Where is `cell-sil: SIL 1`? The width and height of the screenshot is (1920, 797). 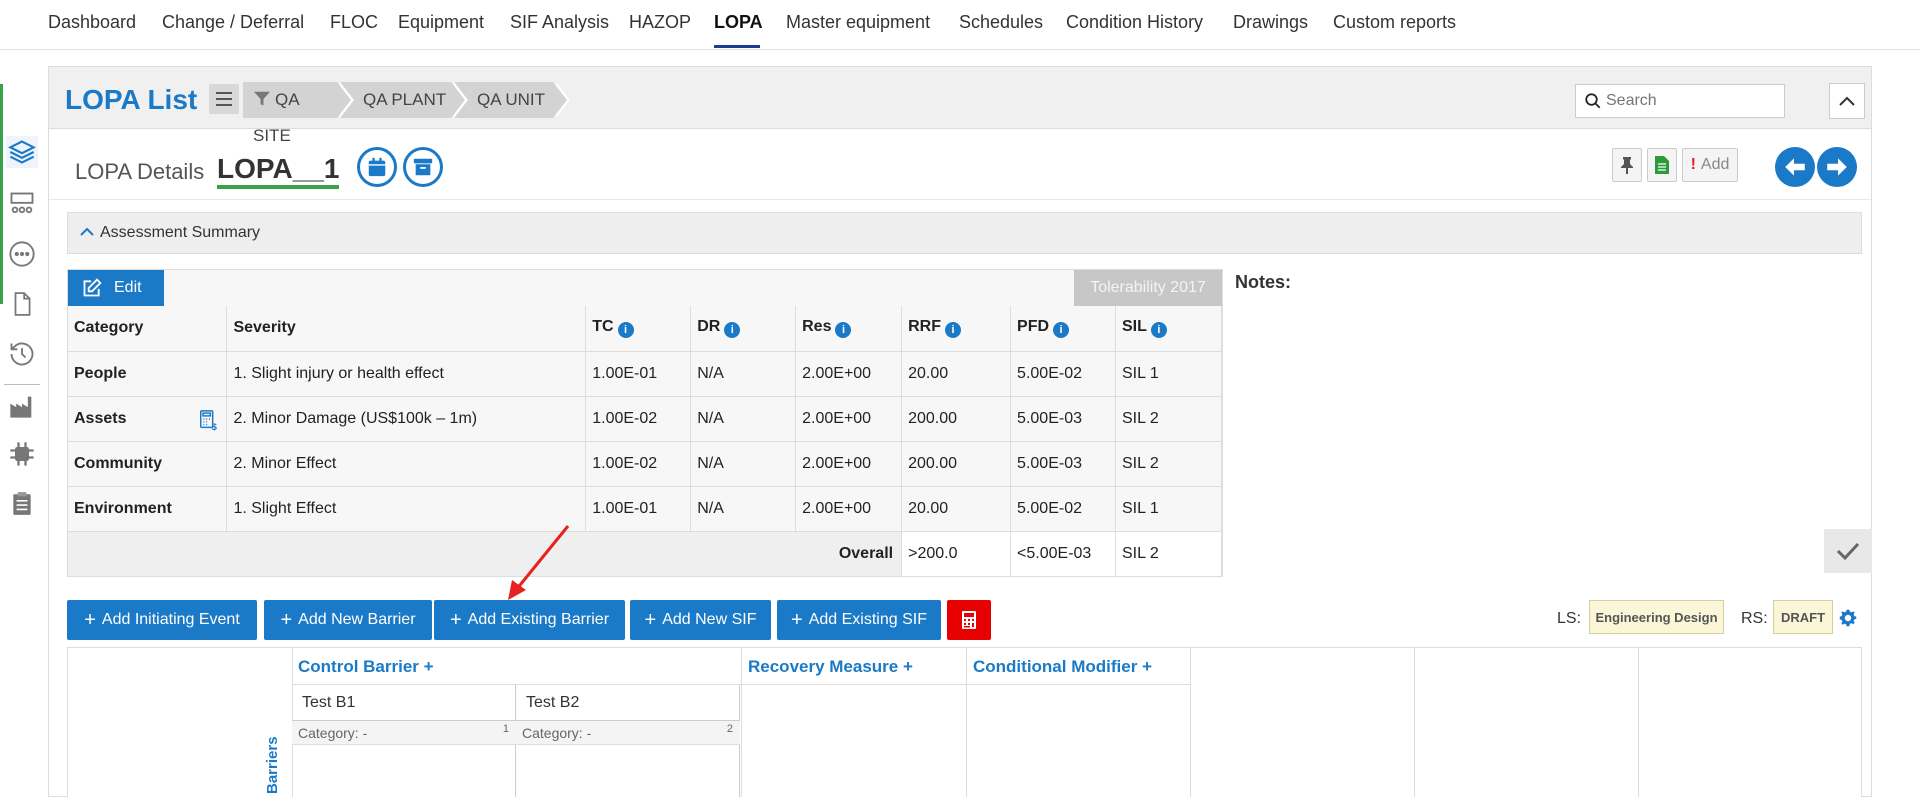
cell-sil: SIL 1 is located at coordinates (1168, 509).